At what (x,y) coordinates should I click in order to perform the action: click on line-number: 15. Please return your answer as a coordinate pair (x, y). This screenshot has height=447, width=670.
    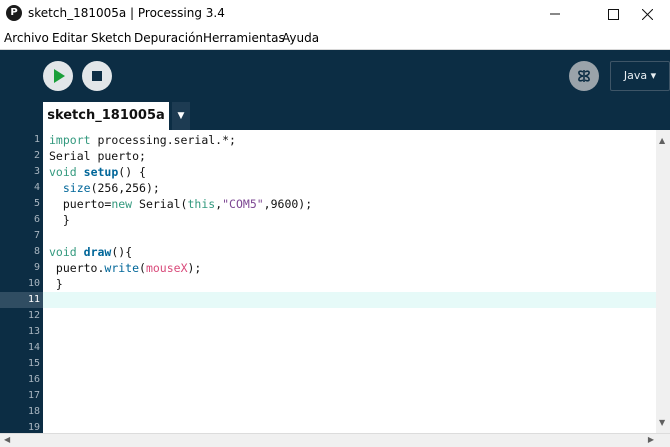
    Looking at the image, I should click on (33, 363).